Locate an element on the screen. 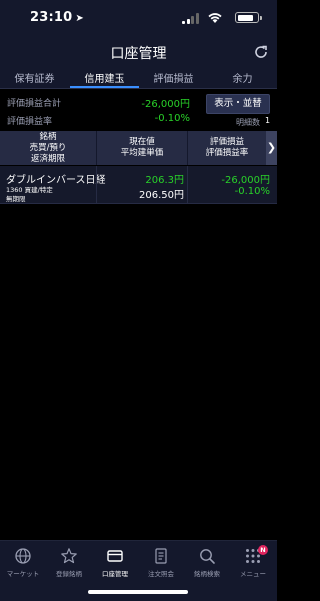 This screenshot has width=320, height=601. document-icon is located at coordinates (161, 556).